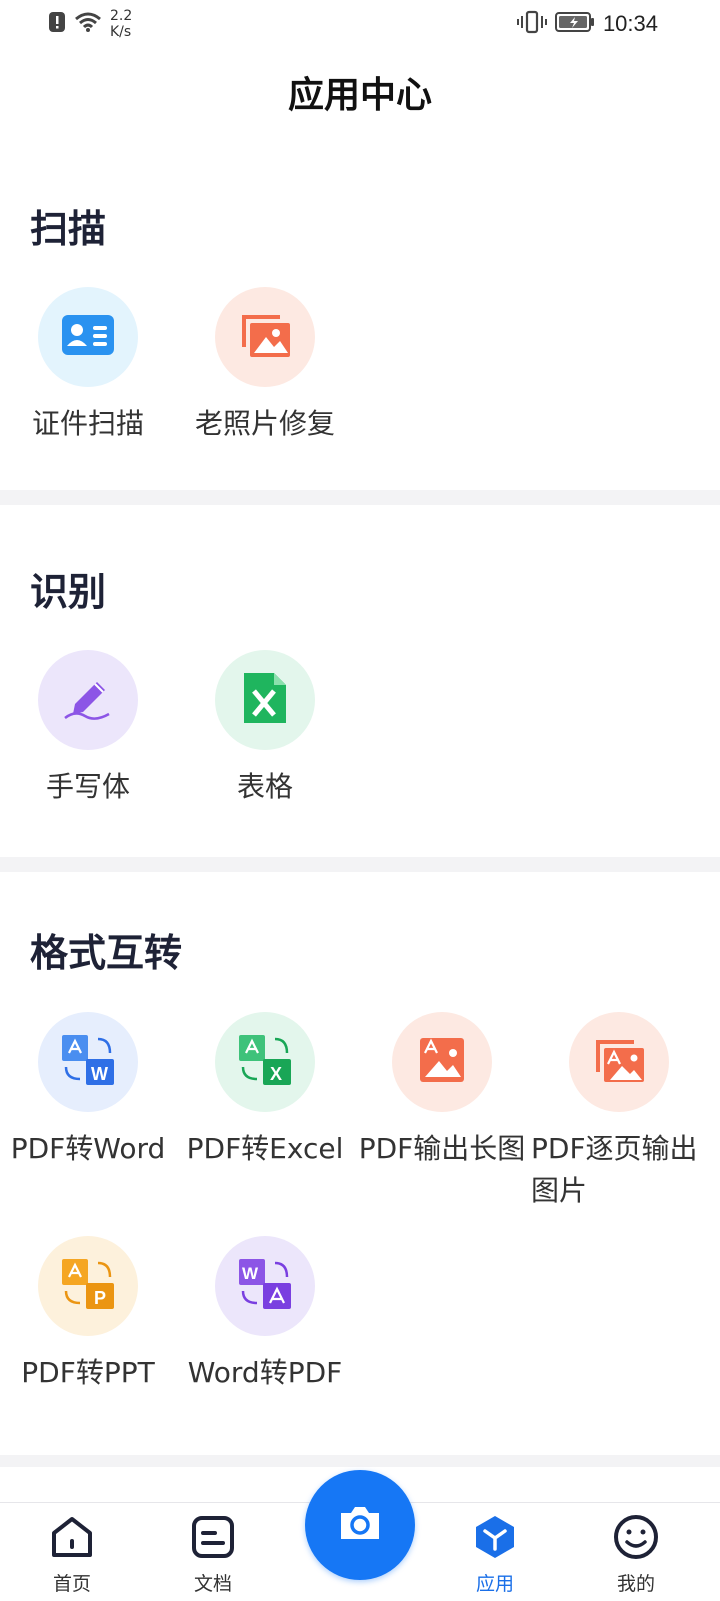 This screenshot has width=720, height=1601. Describe the element at coordinates (635, 1584) in the screenshot. I see `nav-label: 我的` at that location.